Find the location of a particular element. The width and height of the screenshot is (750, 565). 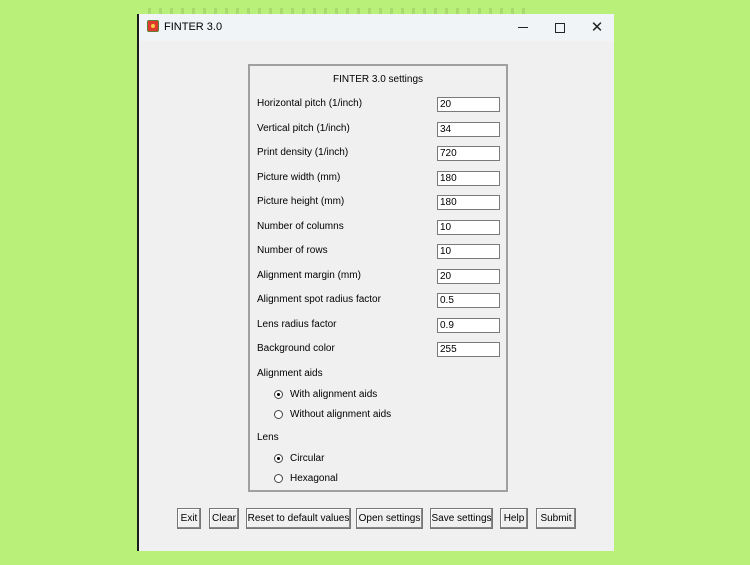

title-bar: FINTER 3.0 ✕ is located at coordinates (376, 27).